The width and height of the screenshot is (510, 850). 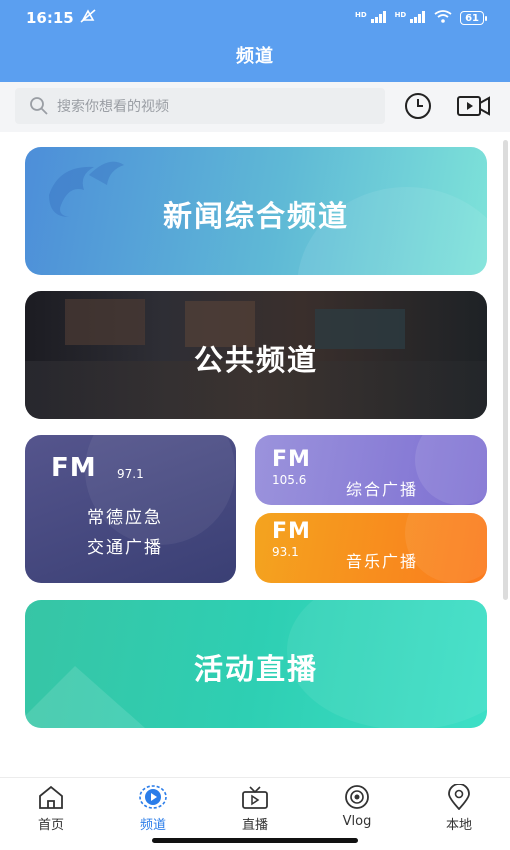 I want to click on tab-live: 直播, so click(x=255, y=808).